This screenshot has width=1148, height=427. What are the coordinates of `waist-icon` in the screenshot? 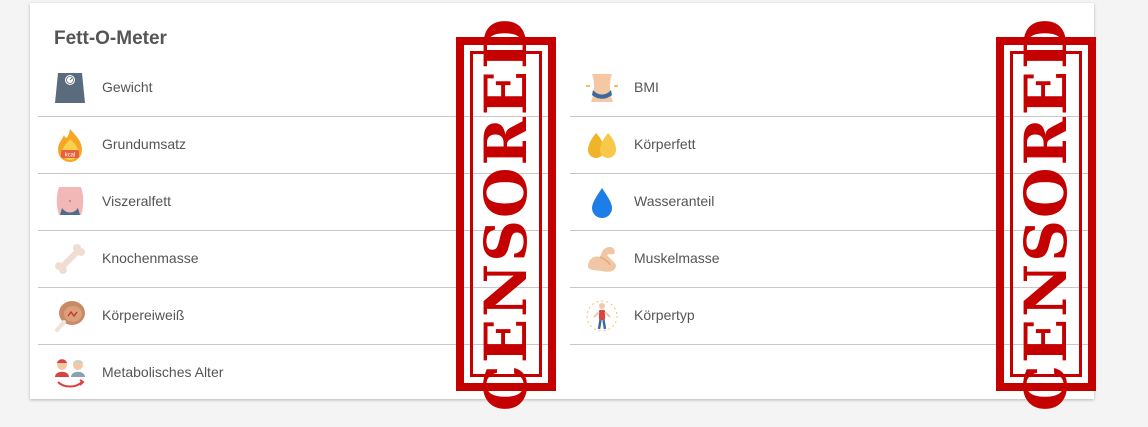 It's located at (602, 88).